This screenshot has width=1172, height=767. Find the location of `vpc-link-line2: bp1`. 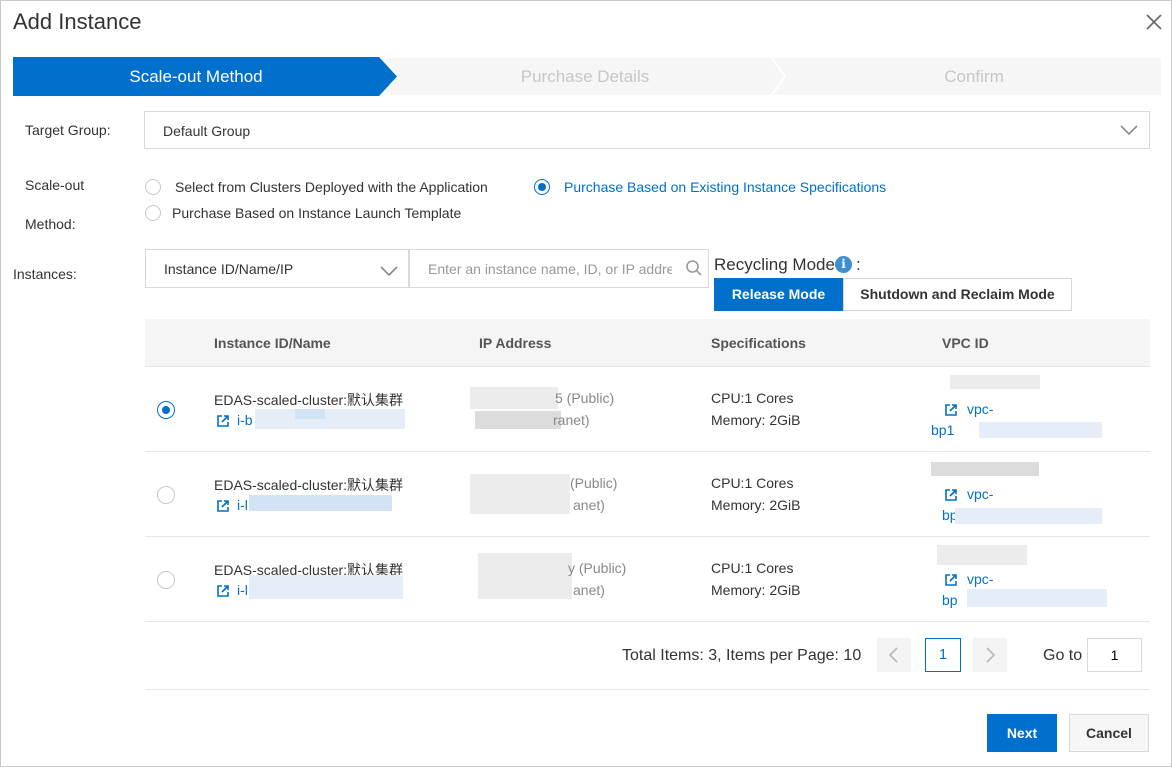

vpc-link-line2: bp1 is located at coordinates (942, 430).